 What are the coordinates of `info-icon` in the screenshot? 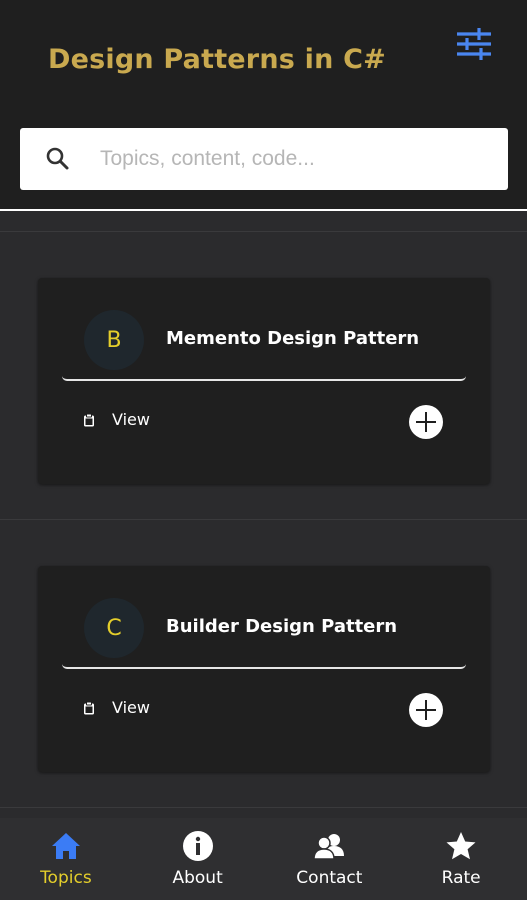 It's located at (197, 846).